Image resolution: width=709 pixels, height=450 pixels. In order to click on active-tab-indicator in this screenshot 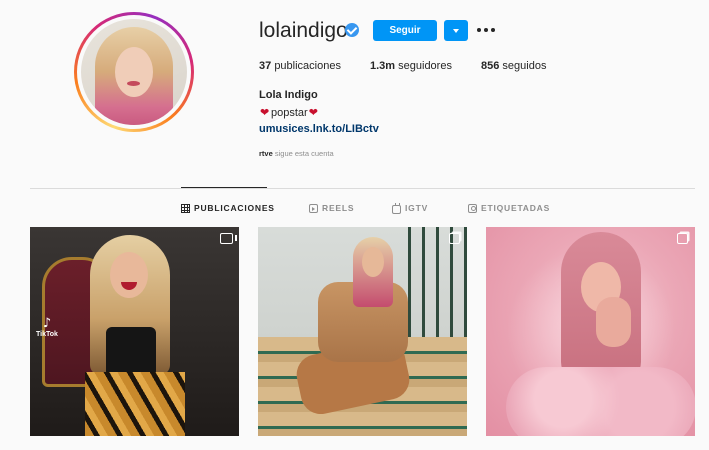, I will do `click(224, 187)`.